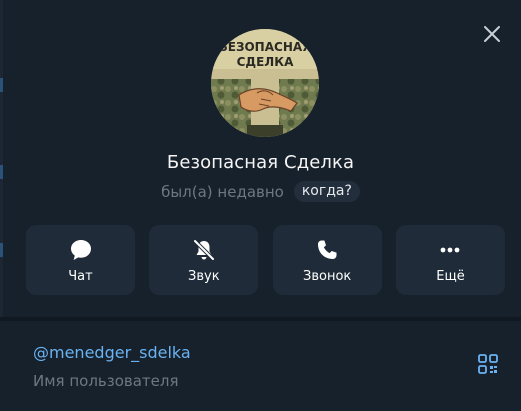  What do you see at coordinates (260, 162) in the screenshot?
I see `profile-name: Безопасная Сделка` at bounding box center [260, 162].